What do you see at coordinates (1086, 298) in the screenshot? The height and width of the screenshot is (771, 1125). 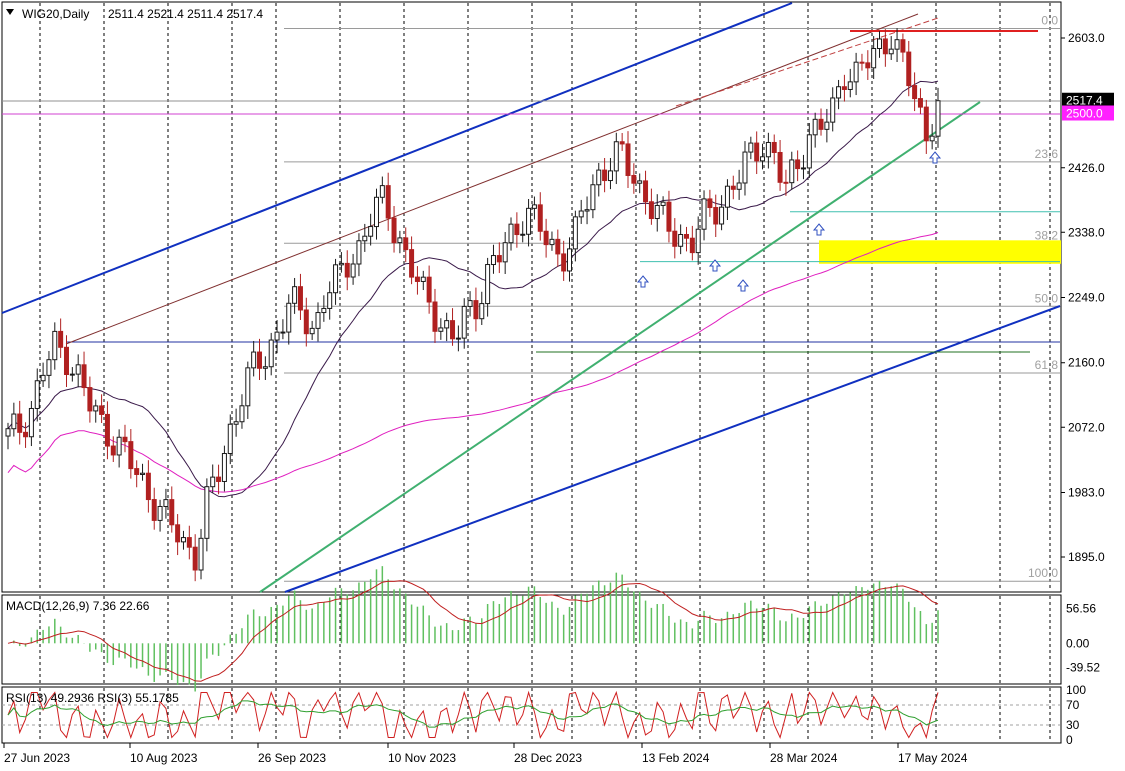 I see `price-tick-label: 2249.0` at bounding box center [1086, 298].